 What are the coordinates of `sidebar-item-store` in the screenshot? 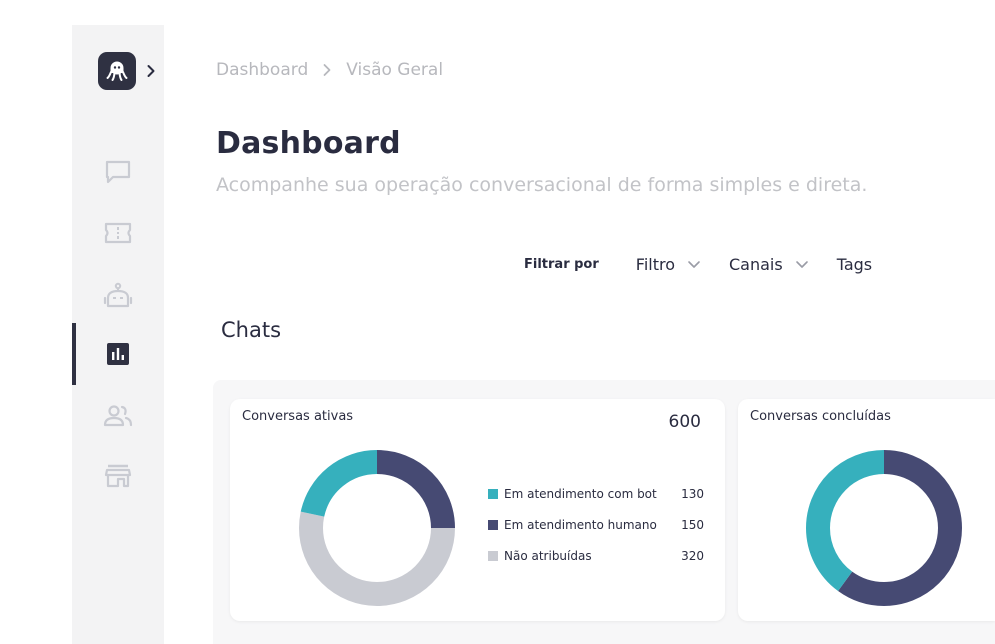 It's located at (118, 476).